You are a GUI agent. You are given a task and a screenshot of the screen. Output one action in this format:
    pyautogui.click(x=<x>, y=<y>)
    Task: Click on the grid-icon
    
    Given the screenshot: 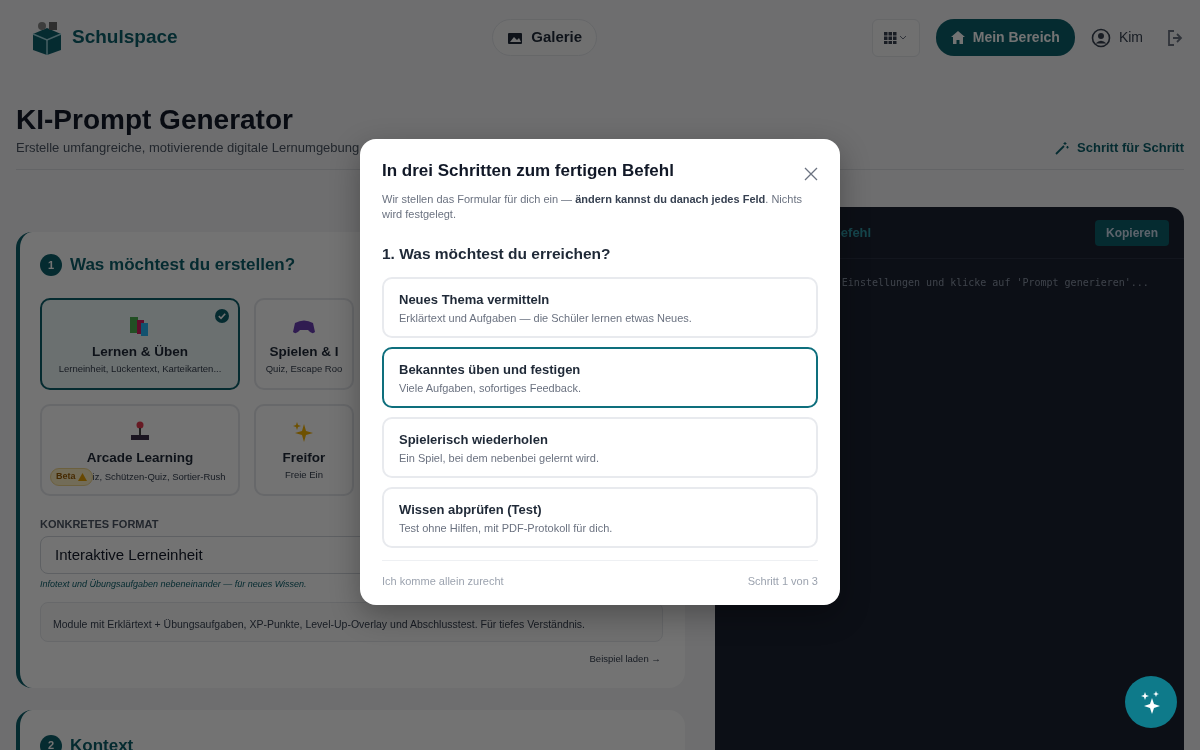 What is the action you would take?
    pyautogui.click(x=895, y=37)
    